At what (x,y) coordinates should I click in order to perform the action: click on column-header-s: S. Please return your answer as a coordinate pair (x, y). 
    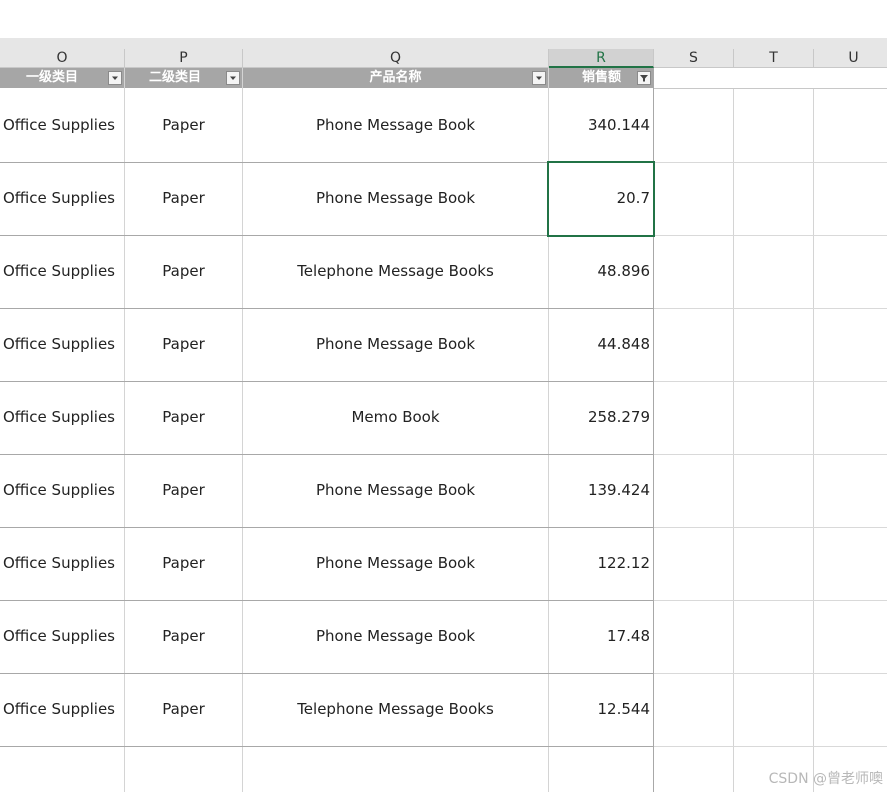
    Looking at the image, I should click on (694, 58).